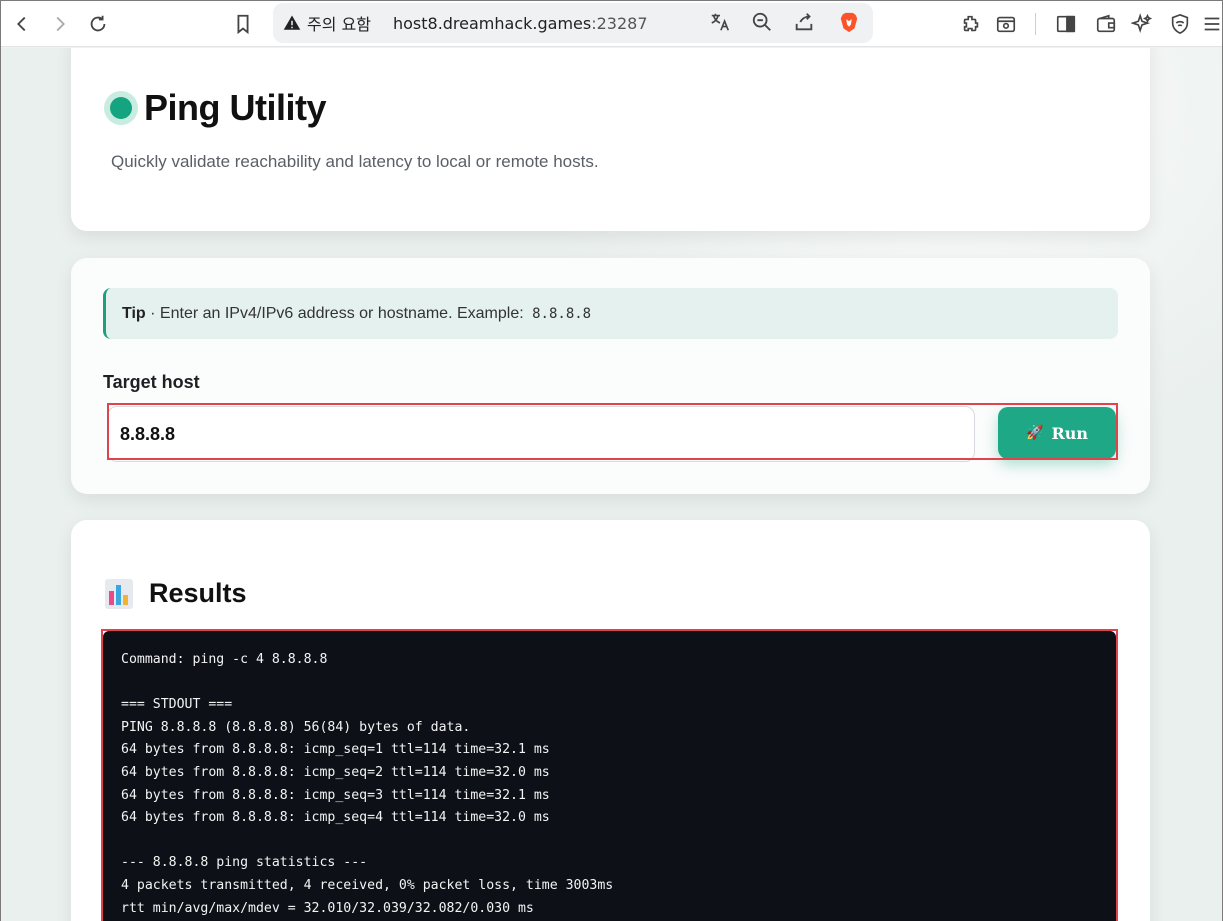 This screenshot has height=921, width=1223. I want to click on output-line: === STDOUT ===, so click(177, 705).